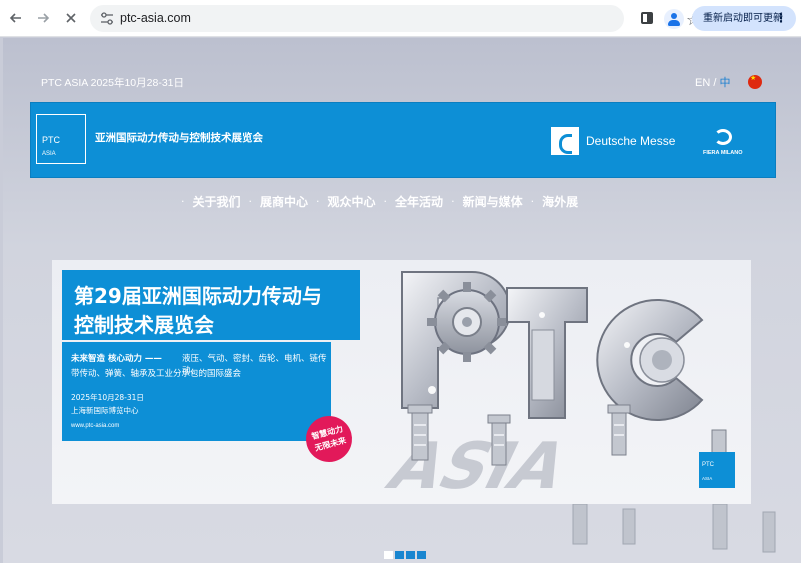  What do you see at coordinates (352, 201) in the screenshot?
I see `nav-item-visitors: 观众中心` at bounding box center [352, 201].